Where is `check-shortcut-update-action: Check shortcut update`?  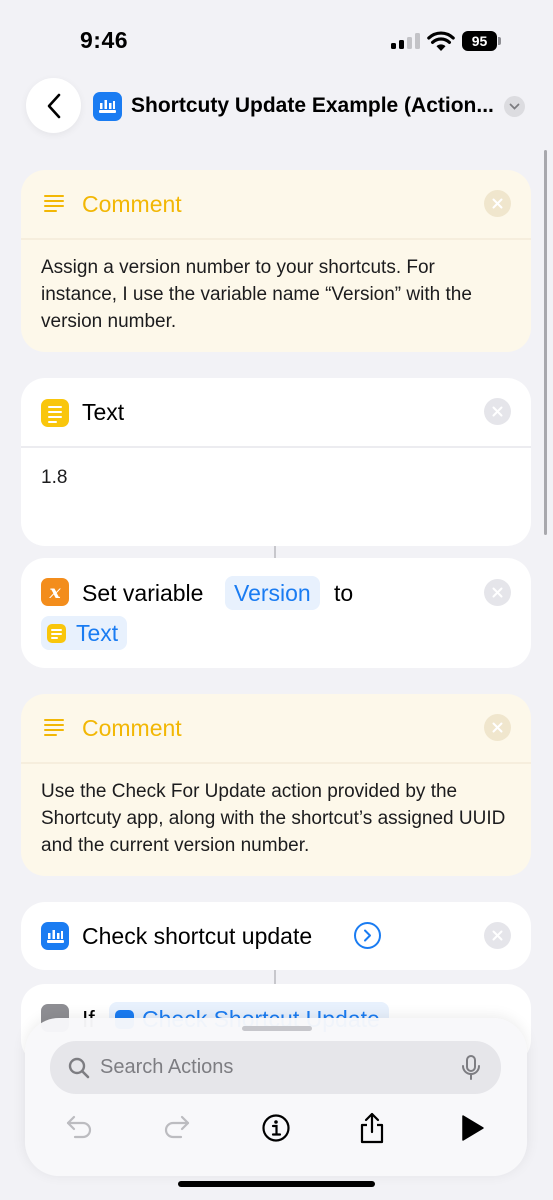 check-shortcut-update-action: Check shortcut update is located at coordinates (276, 936).